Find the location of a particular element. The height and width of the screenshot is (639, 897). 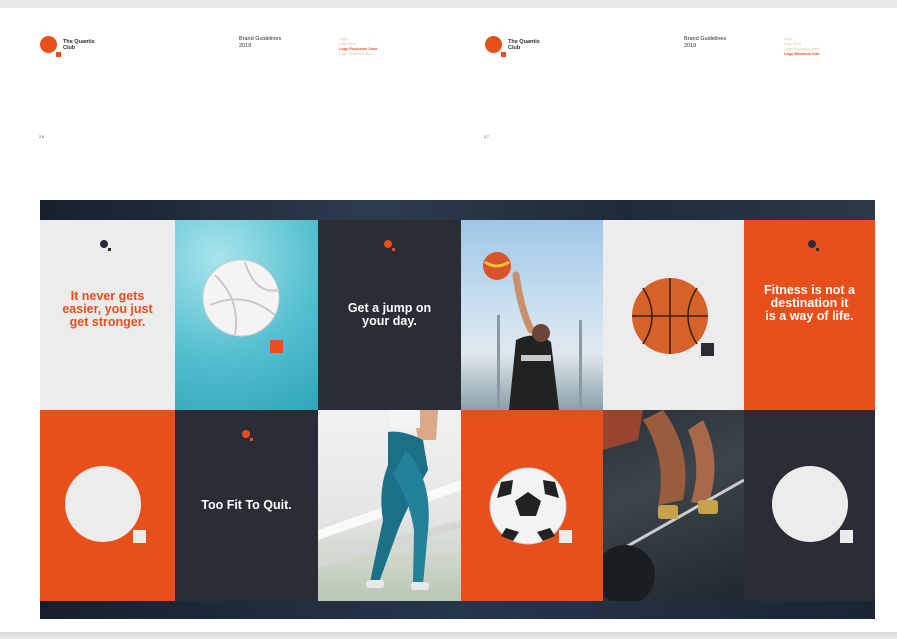

circle-tile-dark is located at coordinates (809, 505).